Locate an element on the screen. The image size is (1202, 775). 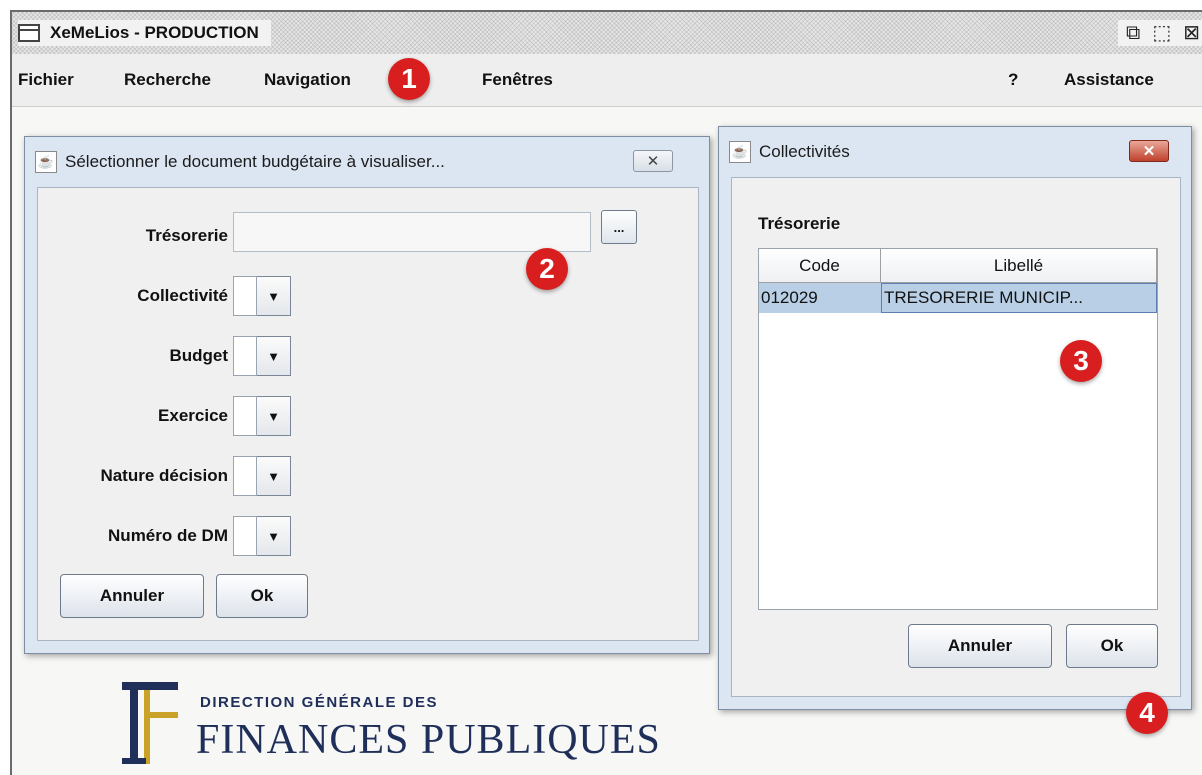
window-controls: ⧉ ⬚ ⊠ is located at coordinates (1160, 33).